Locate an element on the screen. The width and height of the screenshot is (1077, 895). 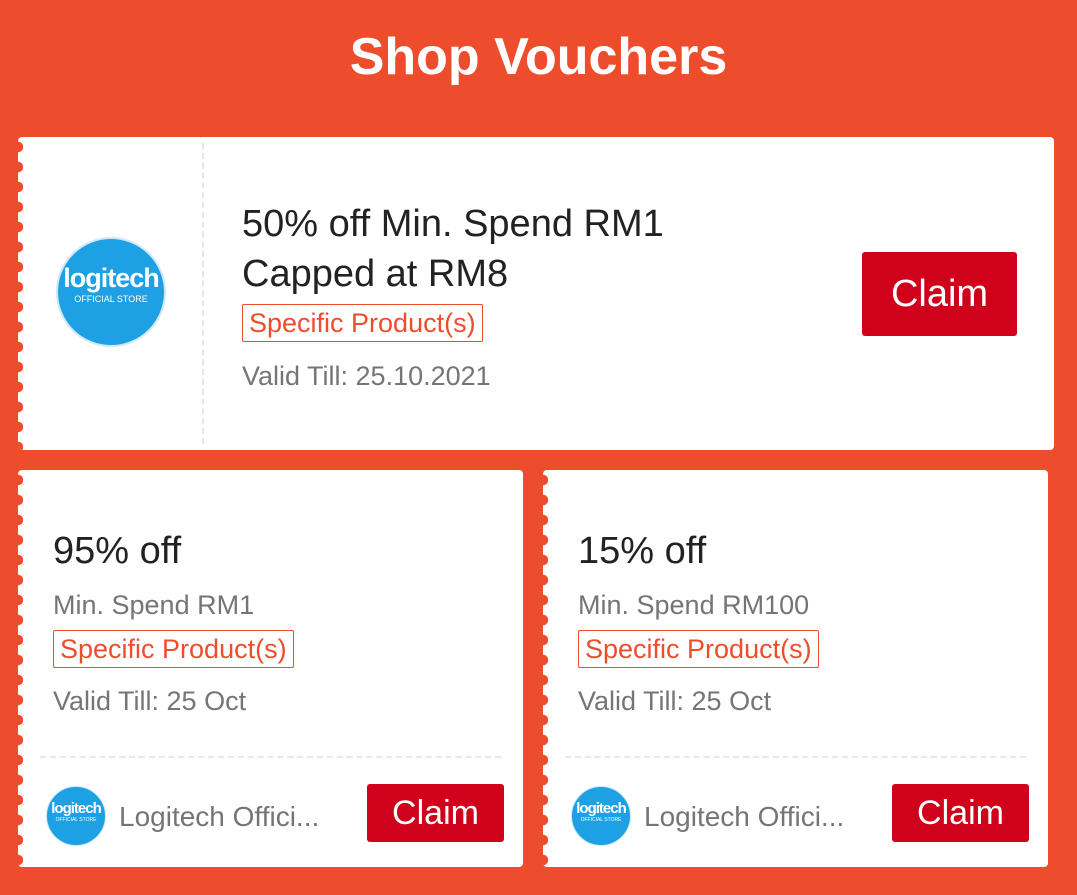
voucher-discount: 95% off is located at coordinates (117, 551).